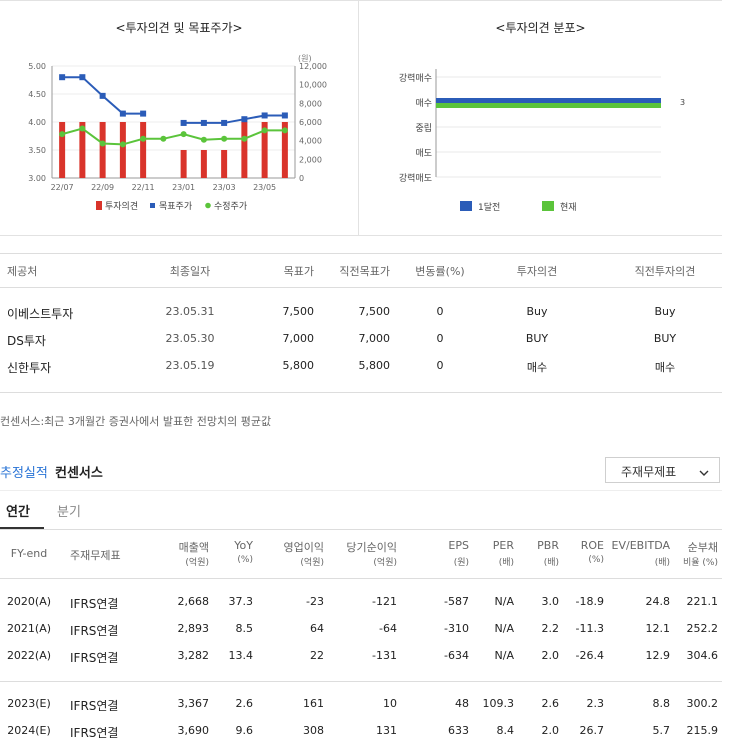 This screenshot has width=736, height=753. I want to click on broker-cell: 이베스트투자, so click(40, 314).